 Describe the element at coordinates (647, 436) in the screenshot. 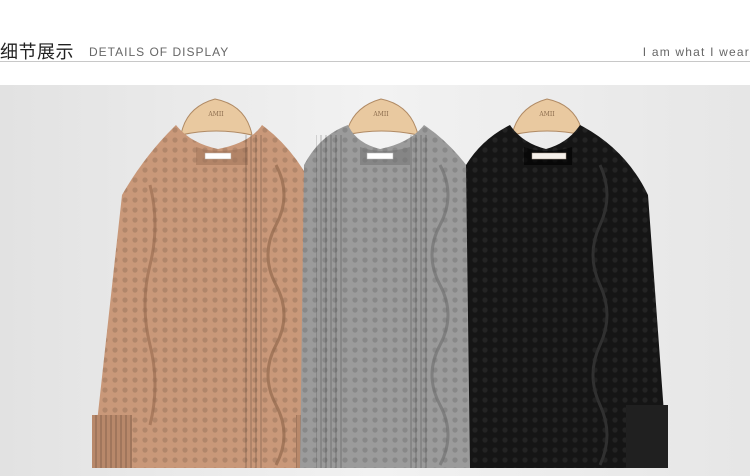

I see `sleeve-cuff` at that location.